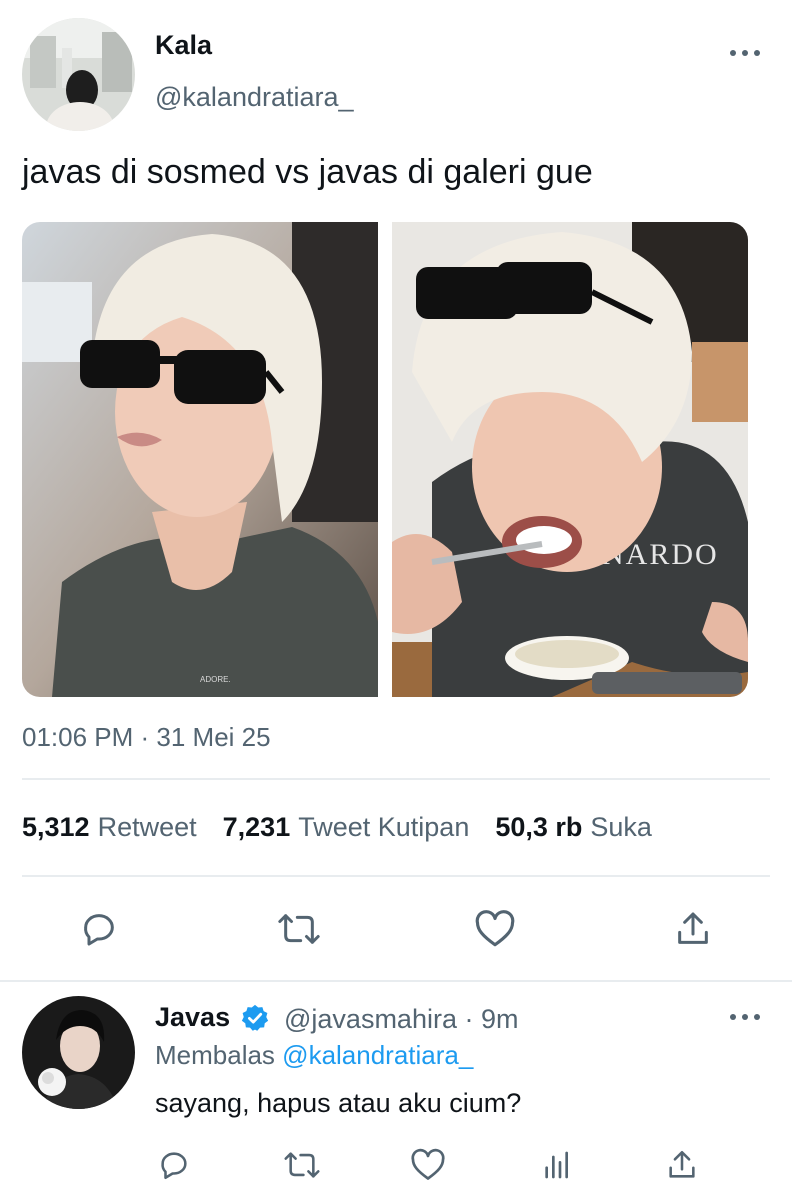 Image resolution: width=792 pixels, height=1200 pixels. I want to click on retweet-label: Retweet, so click(147, 827).